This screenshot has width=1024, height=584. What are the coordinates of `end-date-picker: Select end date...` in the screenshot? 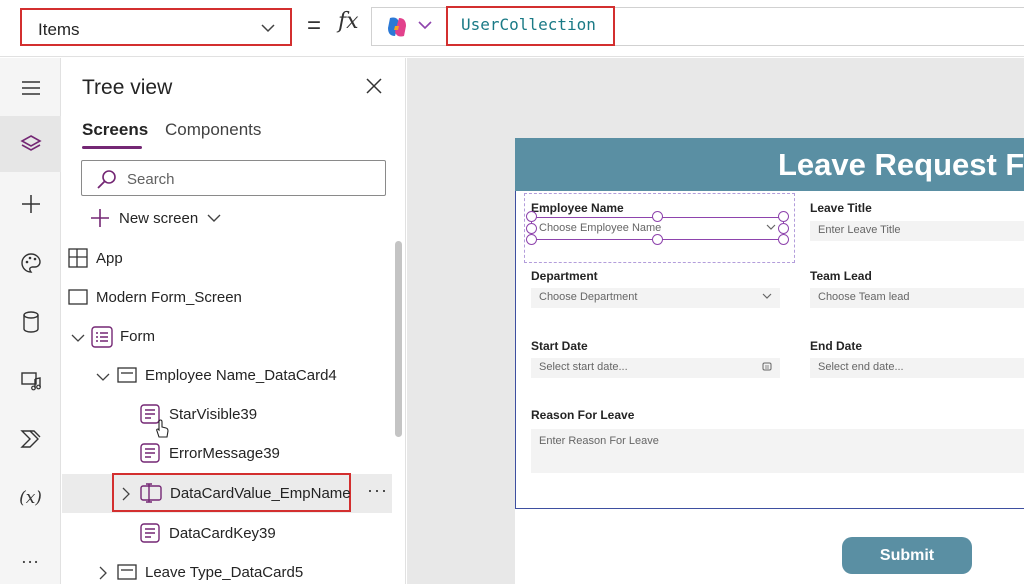 It's located at (917, 368).